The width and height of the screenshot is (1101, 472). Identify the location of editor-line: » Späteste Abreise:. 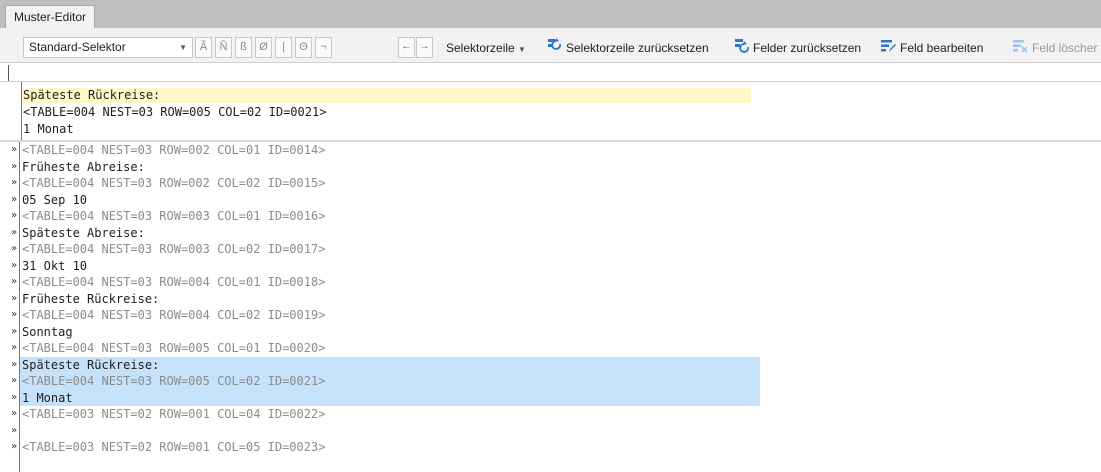
(550, 233).